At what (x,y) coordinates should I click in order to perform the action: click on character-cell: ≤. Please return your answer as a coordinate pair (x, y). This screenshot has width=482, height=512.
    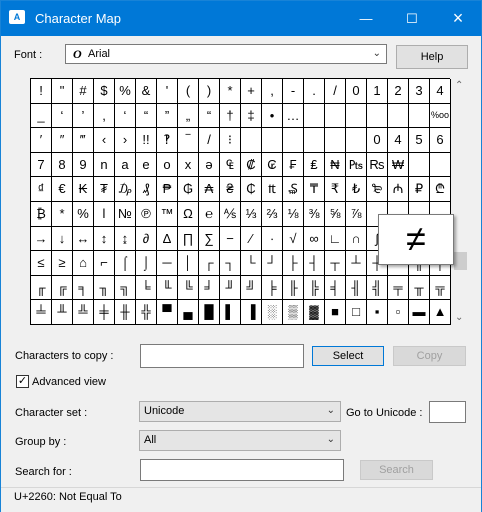
    Looking at the image, I should click on (41, 263).